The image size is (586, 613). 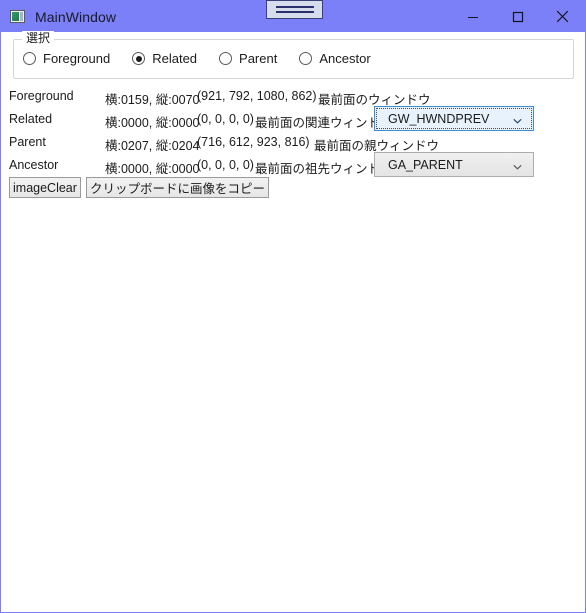 I want to click on radio-circle-selected-icon, so click(x=139, y=58).